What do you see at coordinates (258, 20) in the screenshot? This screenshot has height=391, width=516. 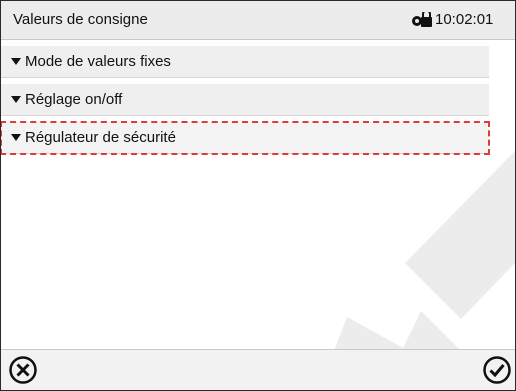 I see `title-bar: Valeurs de consigne 10:02:01` at bounding box center [258, 20].